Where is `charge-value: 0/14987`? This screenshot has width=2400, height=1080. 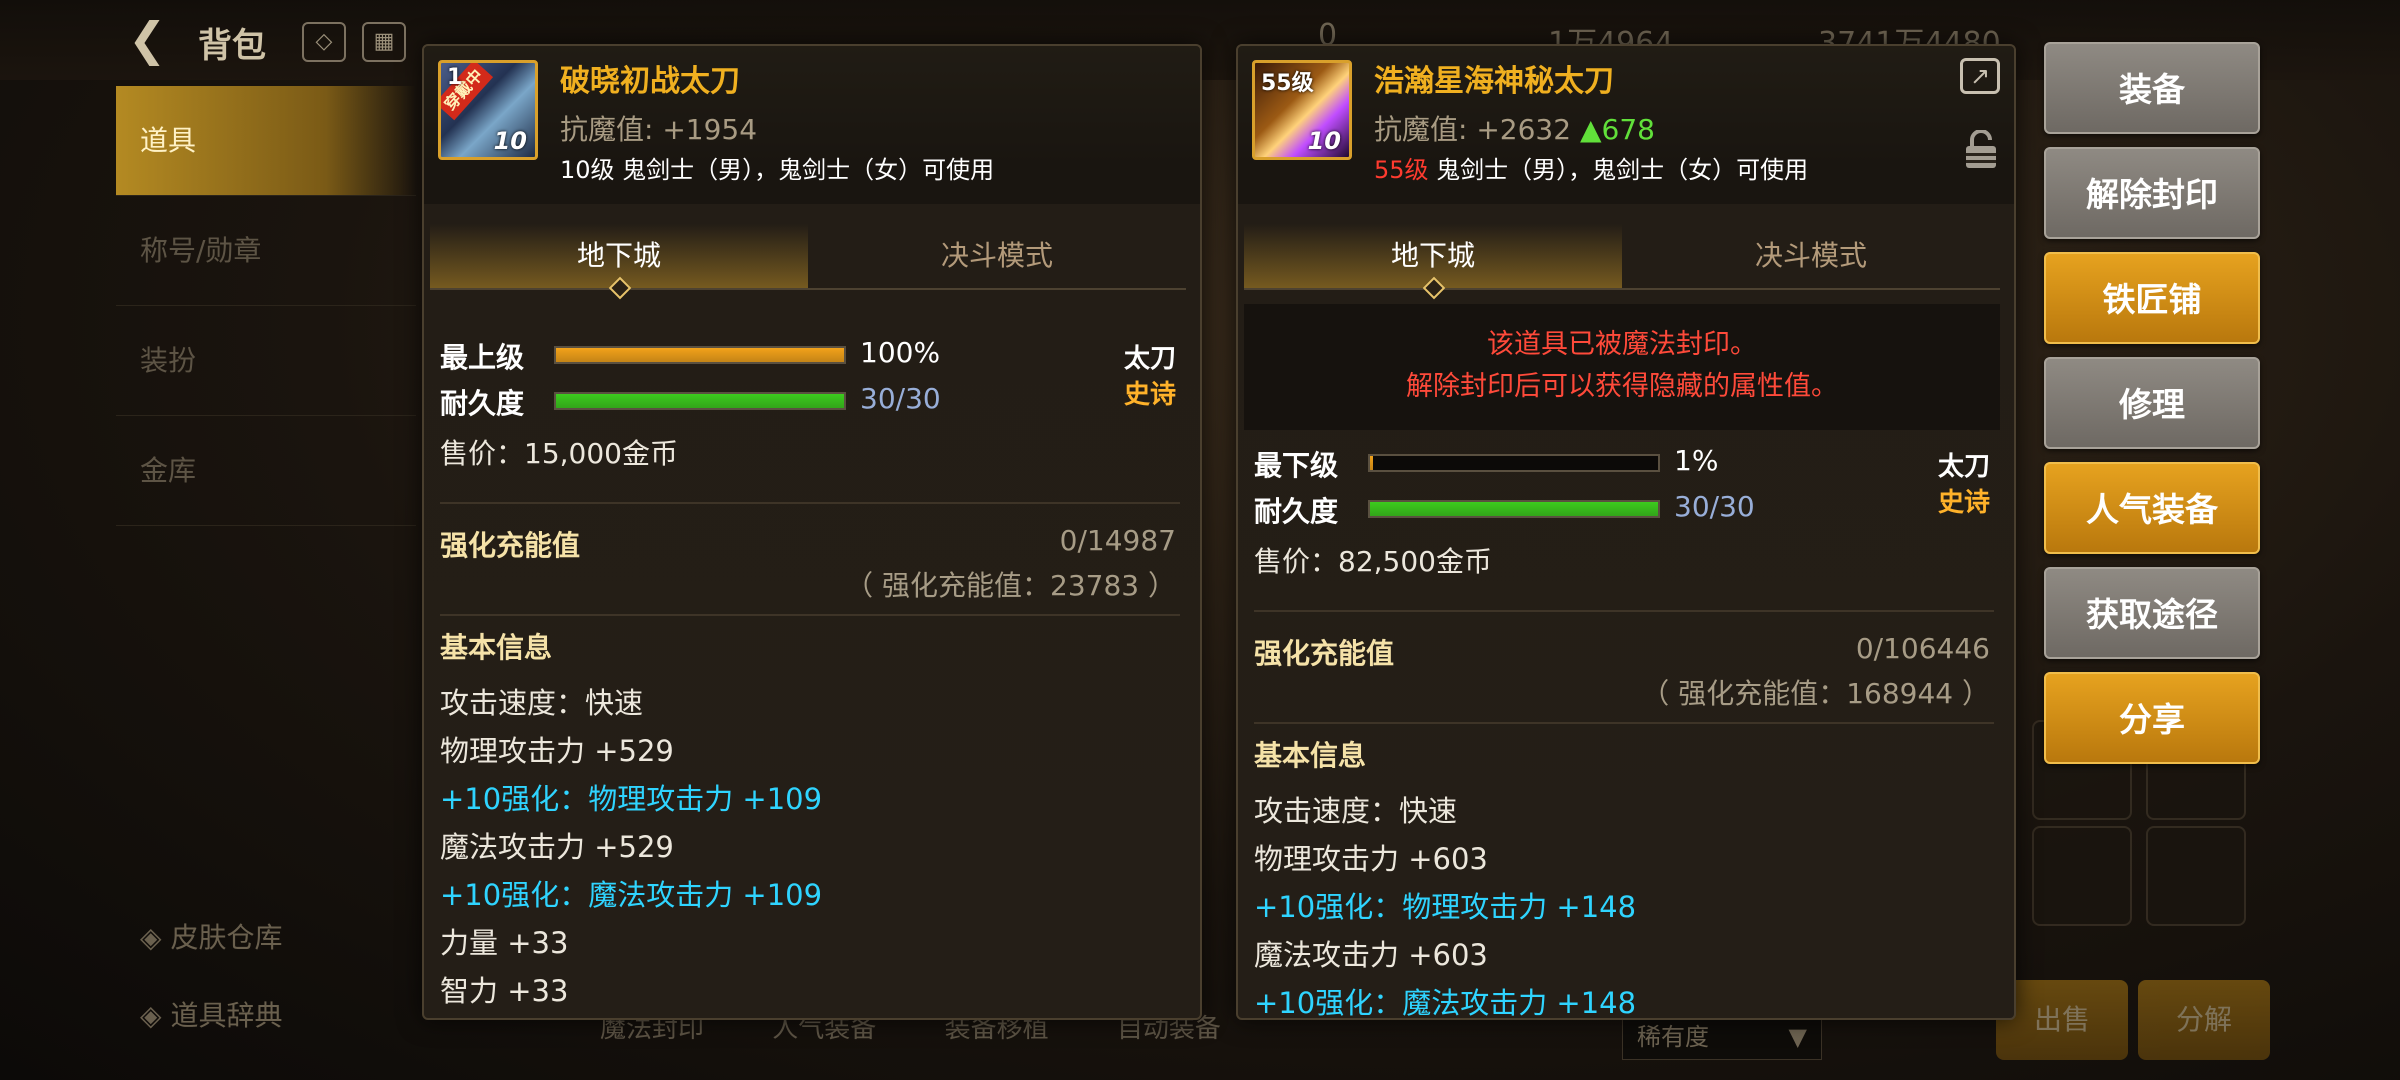
charge-value: 0/14987 is located at coordinates (1117, 540).